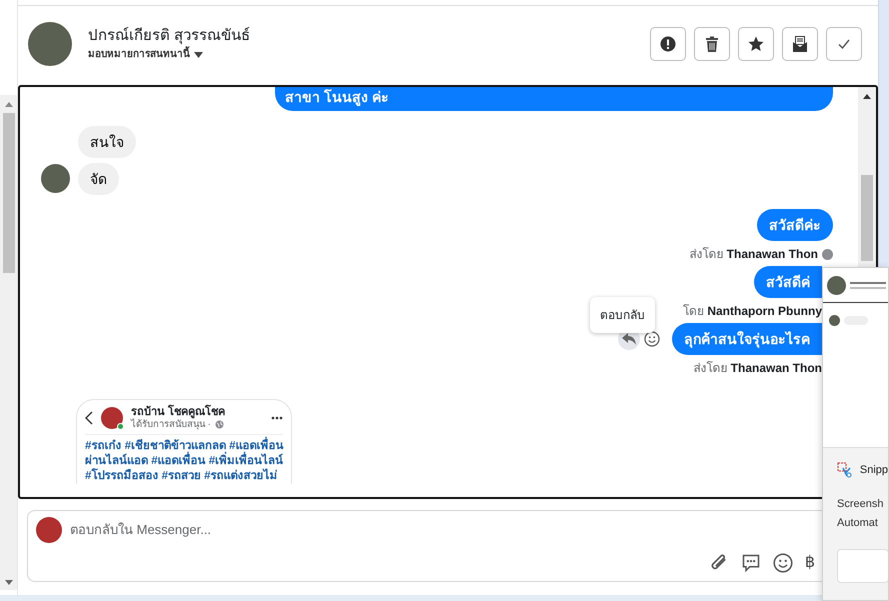 The height and width of the screenshot is (601, 889). What do you see at coordinates (788, 282) in the screenshot?
I see `message-bubble: สวัสดีค่` at bounding box center [788, 282].